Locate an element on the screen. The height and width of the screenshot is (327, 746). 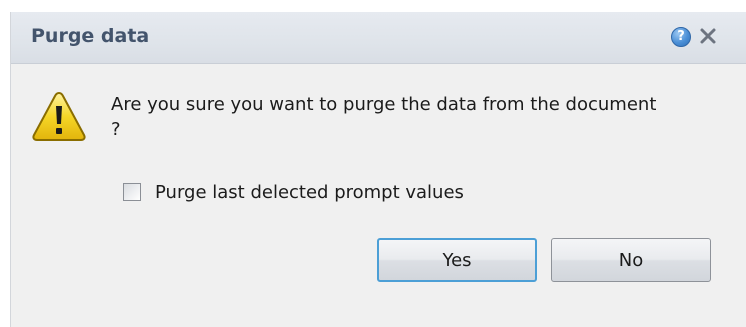
checkbox-label: Purge last delected prompt values is located at coordinates (309, 192).